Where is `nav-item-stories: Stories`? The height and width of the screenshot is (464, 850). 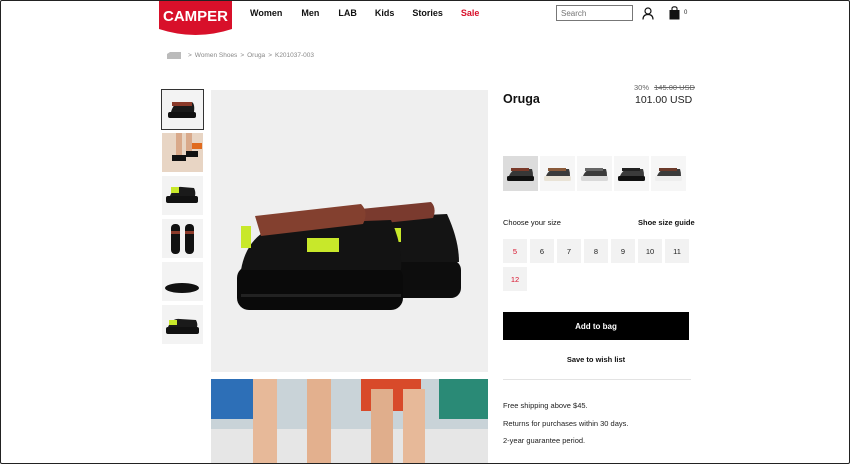
nav-item-stories: Stories is located at coordinates (427, 13).